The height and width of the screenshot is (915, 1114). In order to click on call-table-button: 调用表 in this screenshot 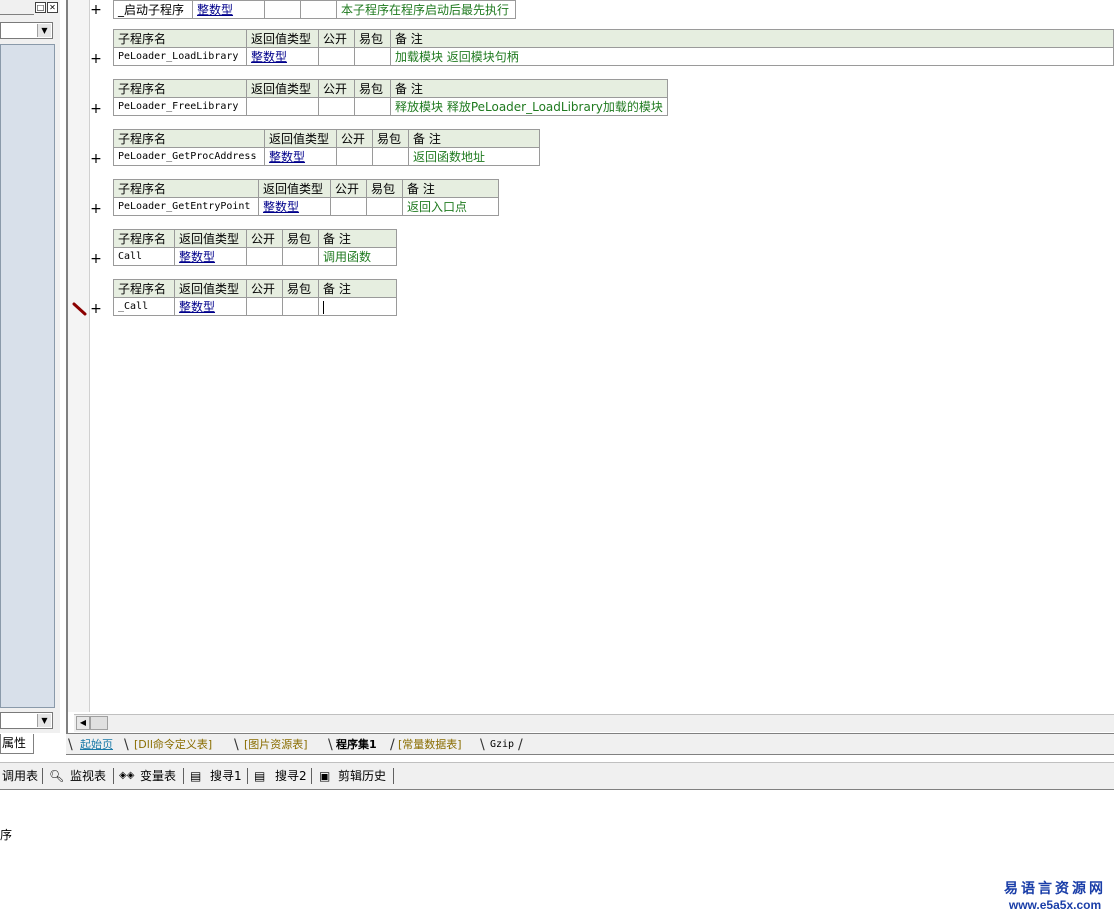, I will do `click(20, 776)`.